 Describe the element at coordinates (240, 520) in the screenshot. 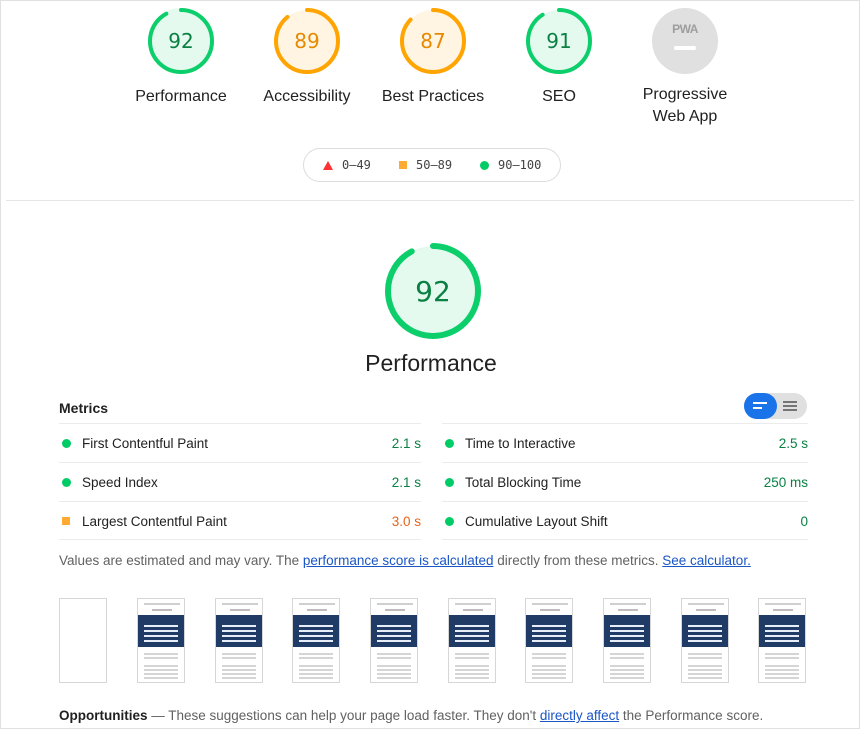

I see `metric-largest-contentful-paint: Largest Contentful Paint 3.0 s` at that location.